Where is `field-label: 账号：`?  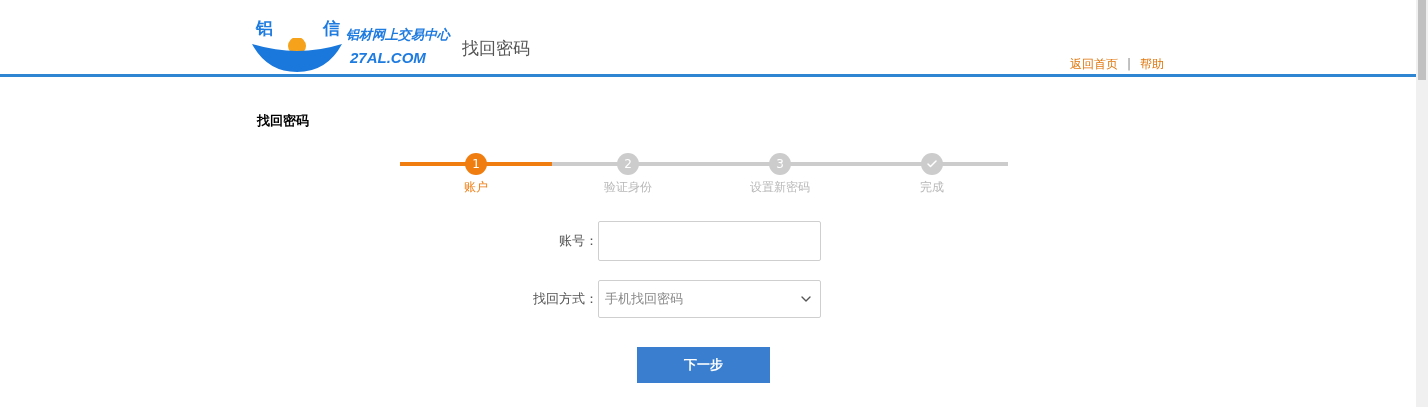
field-label: 账号： is located at coordinates (578, 241).